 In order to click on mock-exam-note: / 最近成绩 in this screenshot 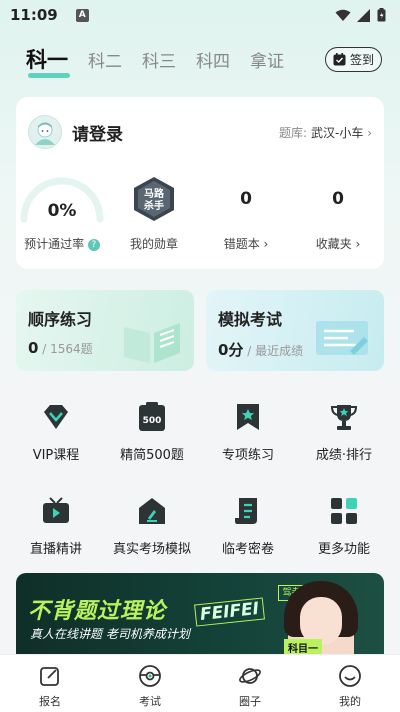, I will do `click(273, 351)`.